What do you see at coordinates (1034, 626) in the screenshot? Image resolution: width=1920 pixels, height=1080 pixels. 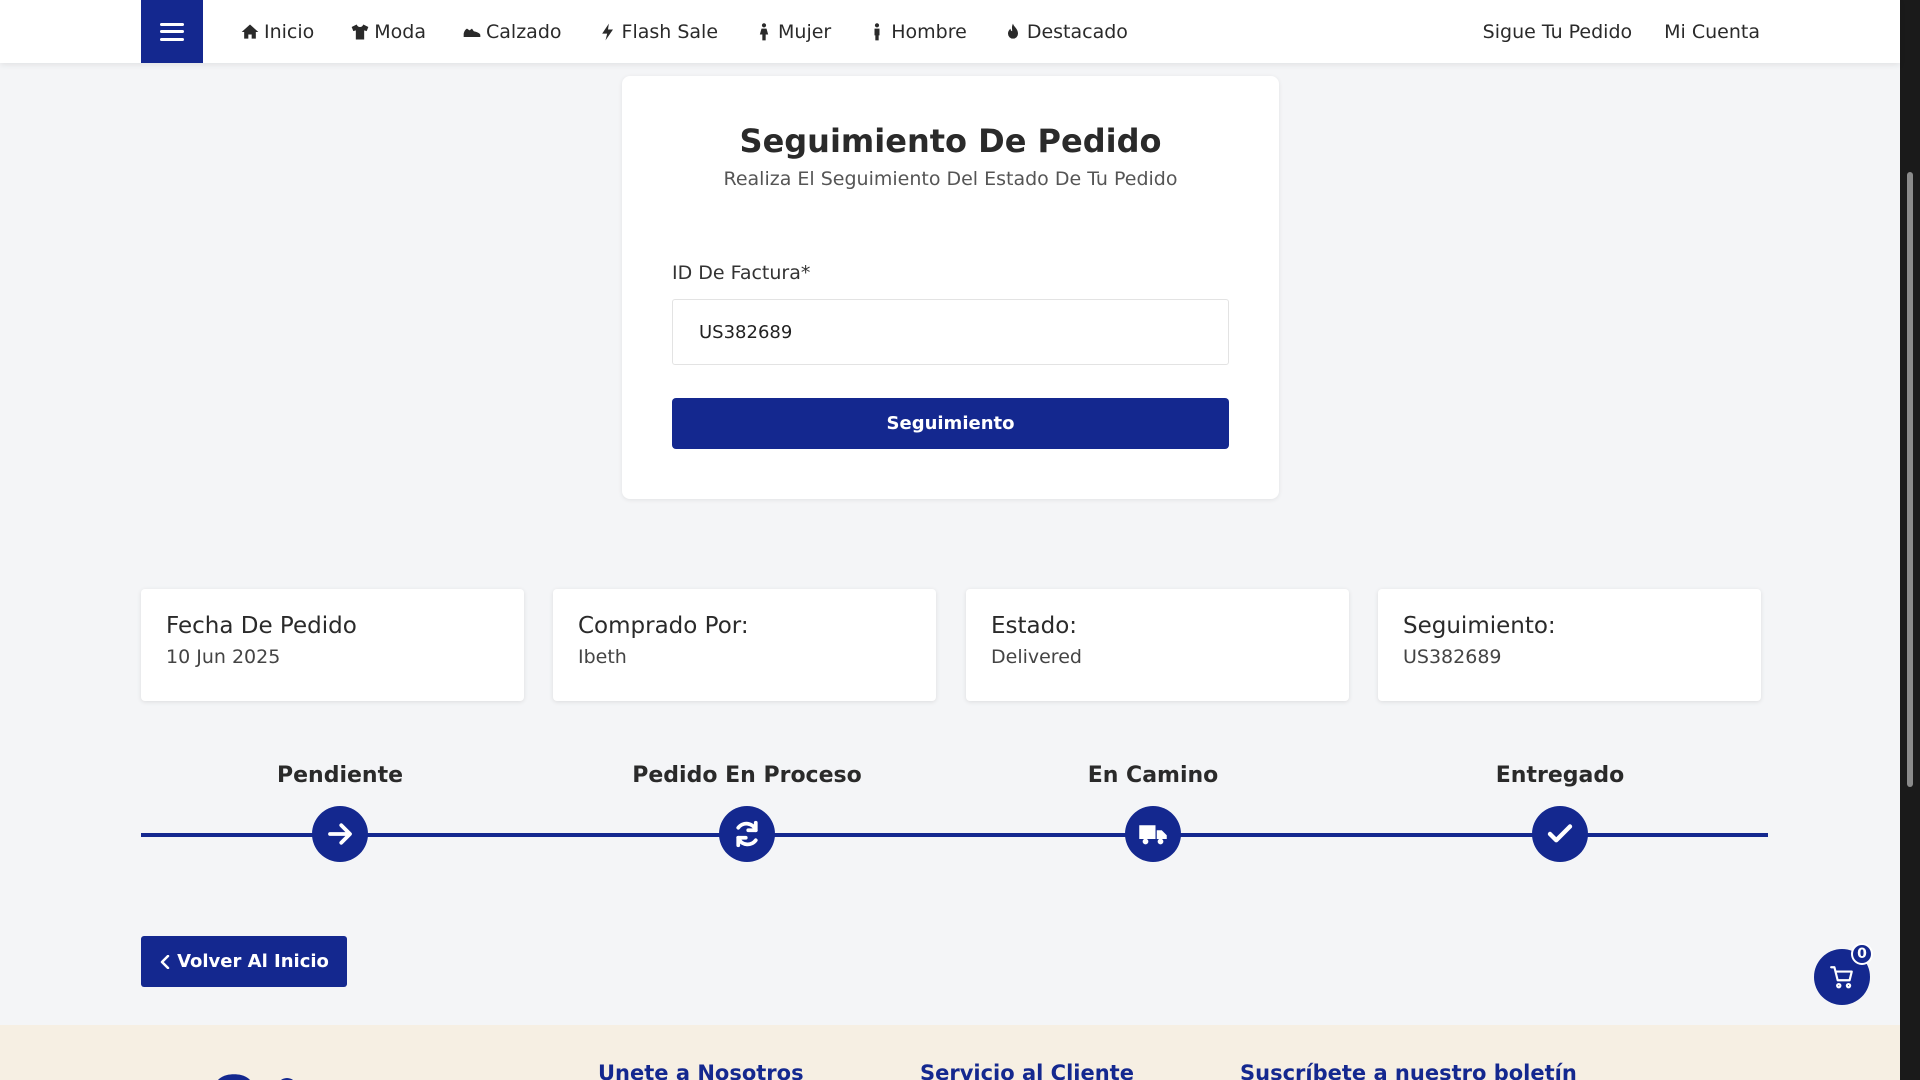 I see `info-label: Estado:` at bounding box center [1034, 626].